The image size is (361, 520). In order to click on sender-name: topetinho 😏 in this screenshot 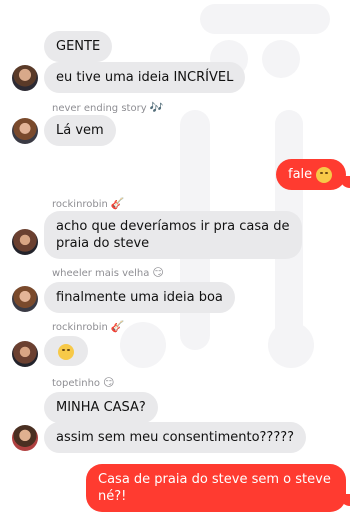, I will do `click(83, 382)`.